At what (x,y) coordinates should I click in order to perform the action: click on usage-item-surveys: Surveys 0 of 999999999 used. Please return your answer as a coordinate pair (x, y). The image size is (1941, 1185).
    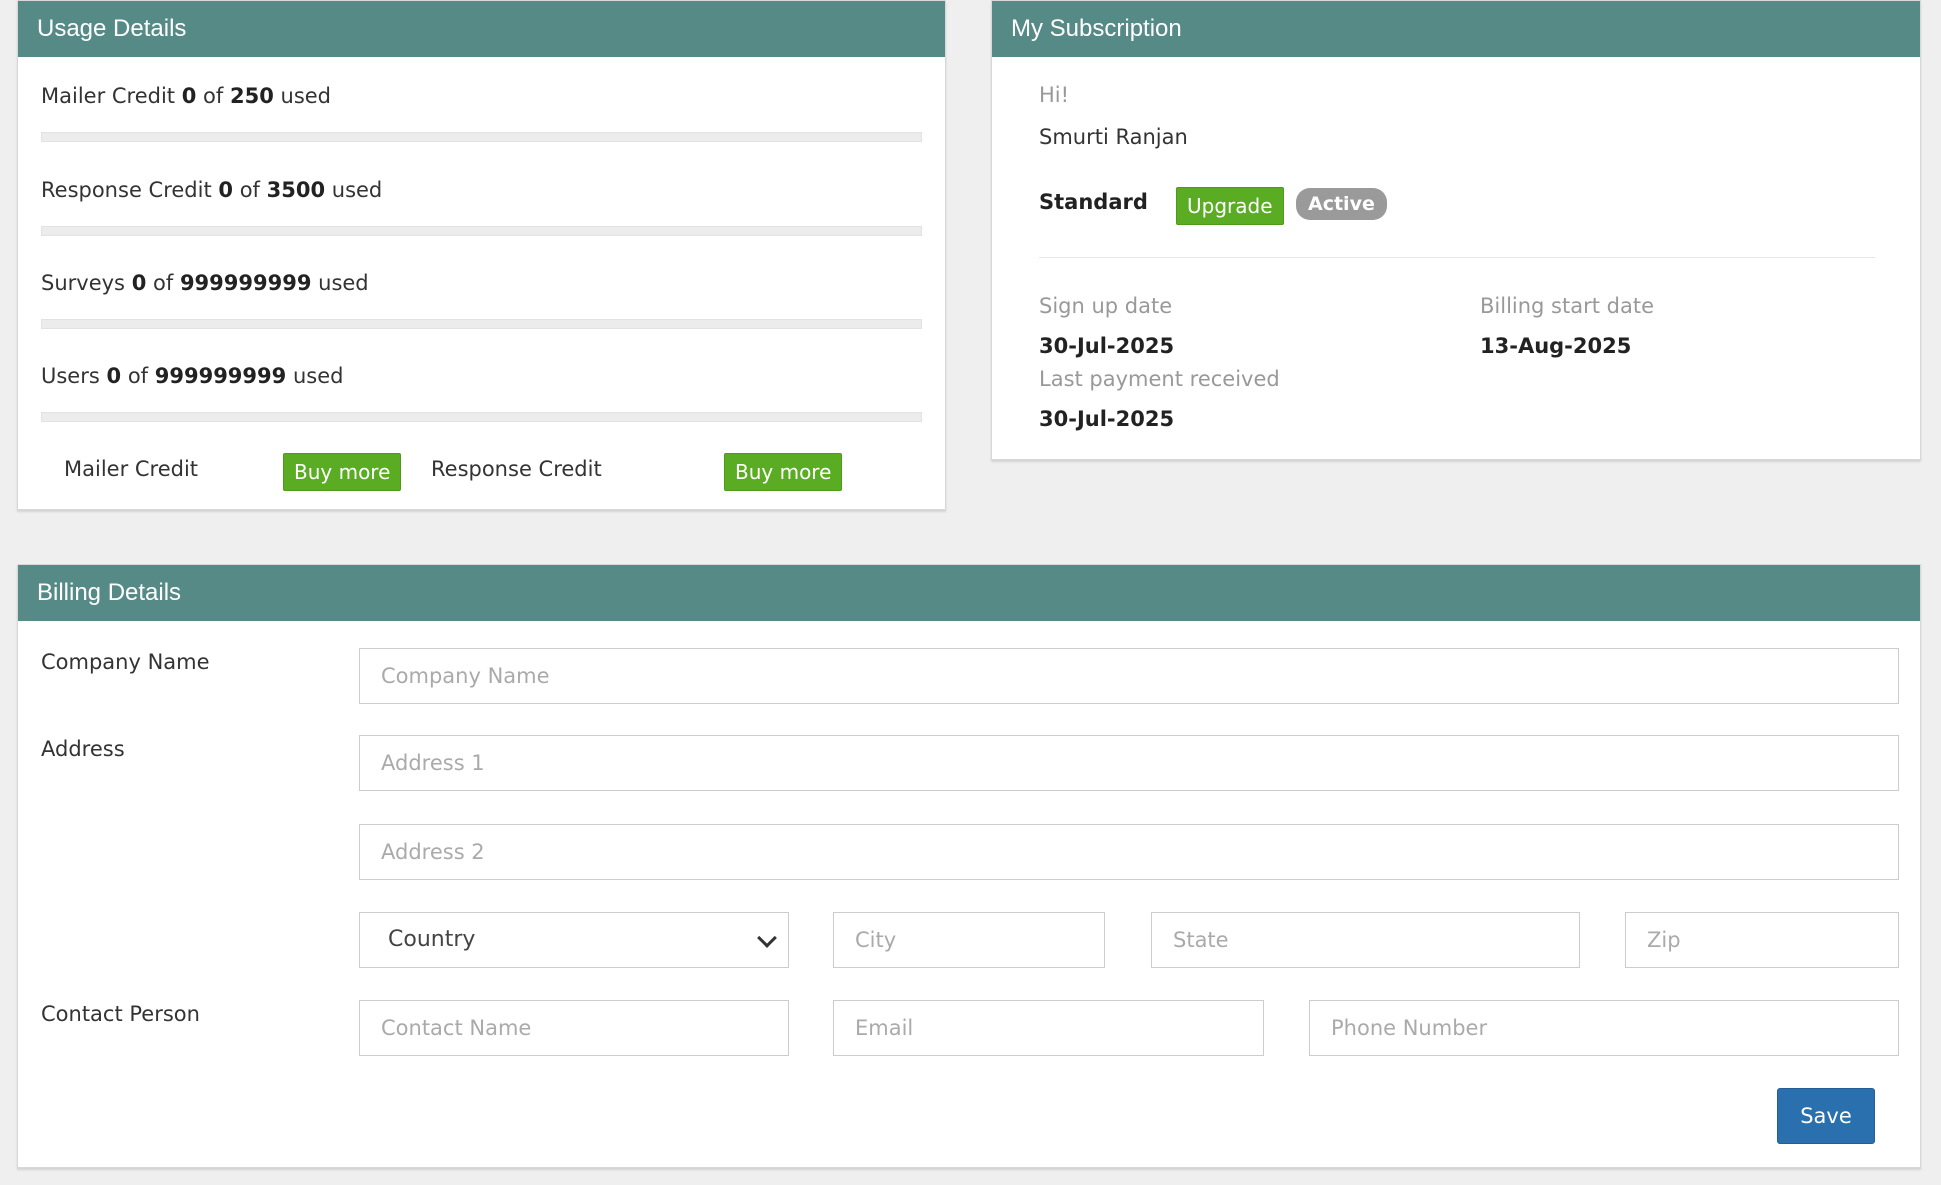
    Looking at the image, I should click on (481, 298).